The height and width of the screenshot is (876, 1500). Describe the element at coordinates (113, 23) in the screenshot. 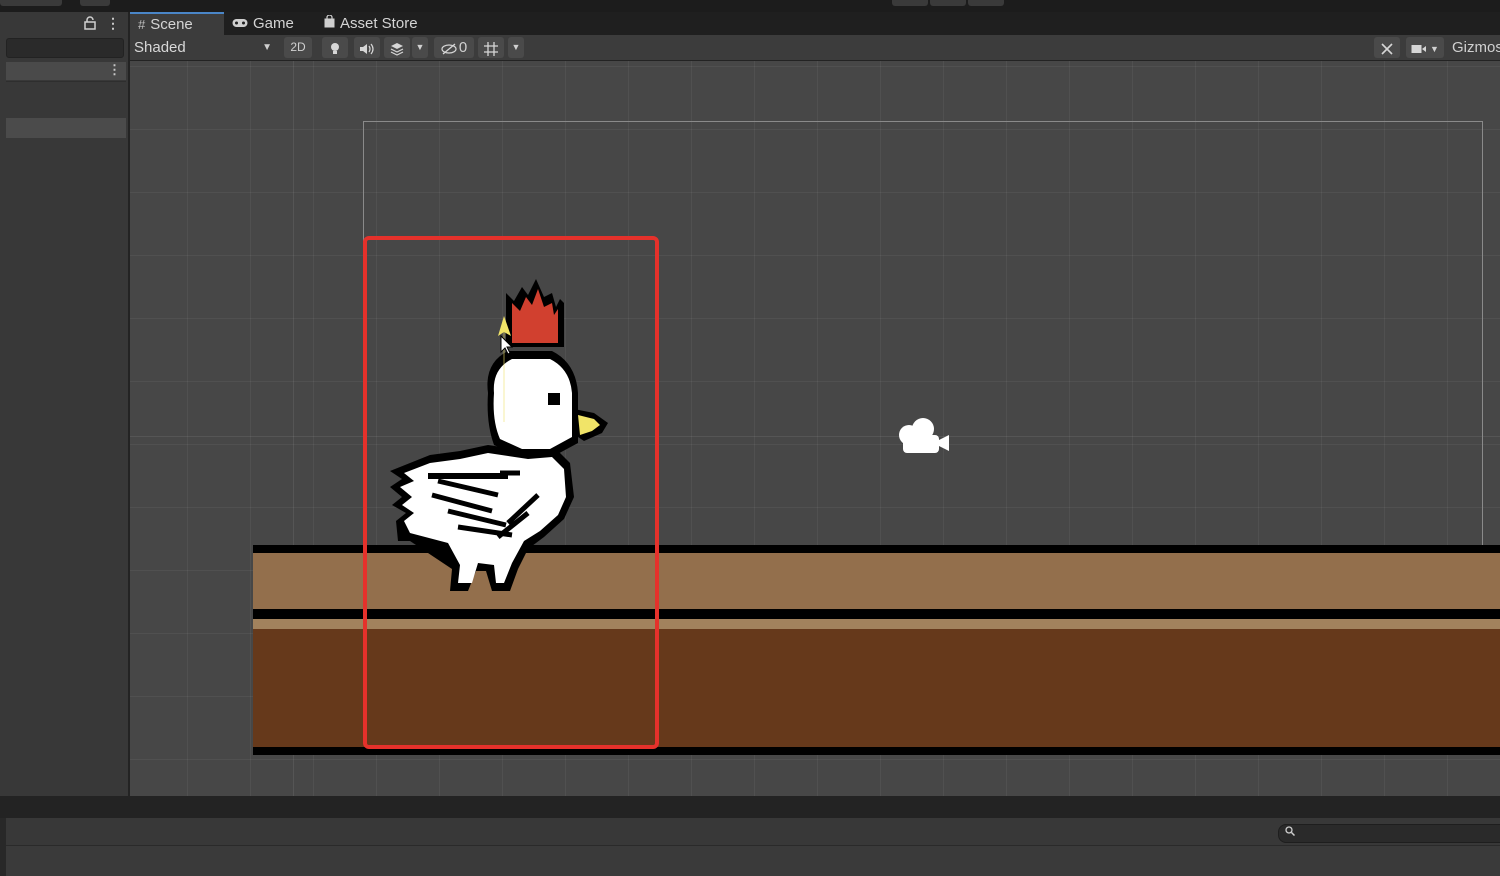

I see `more-options-icon: ⋮` at that location.